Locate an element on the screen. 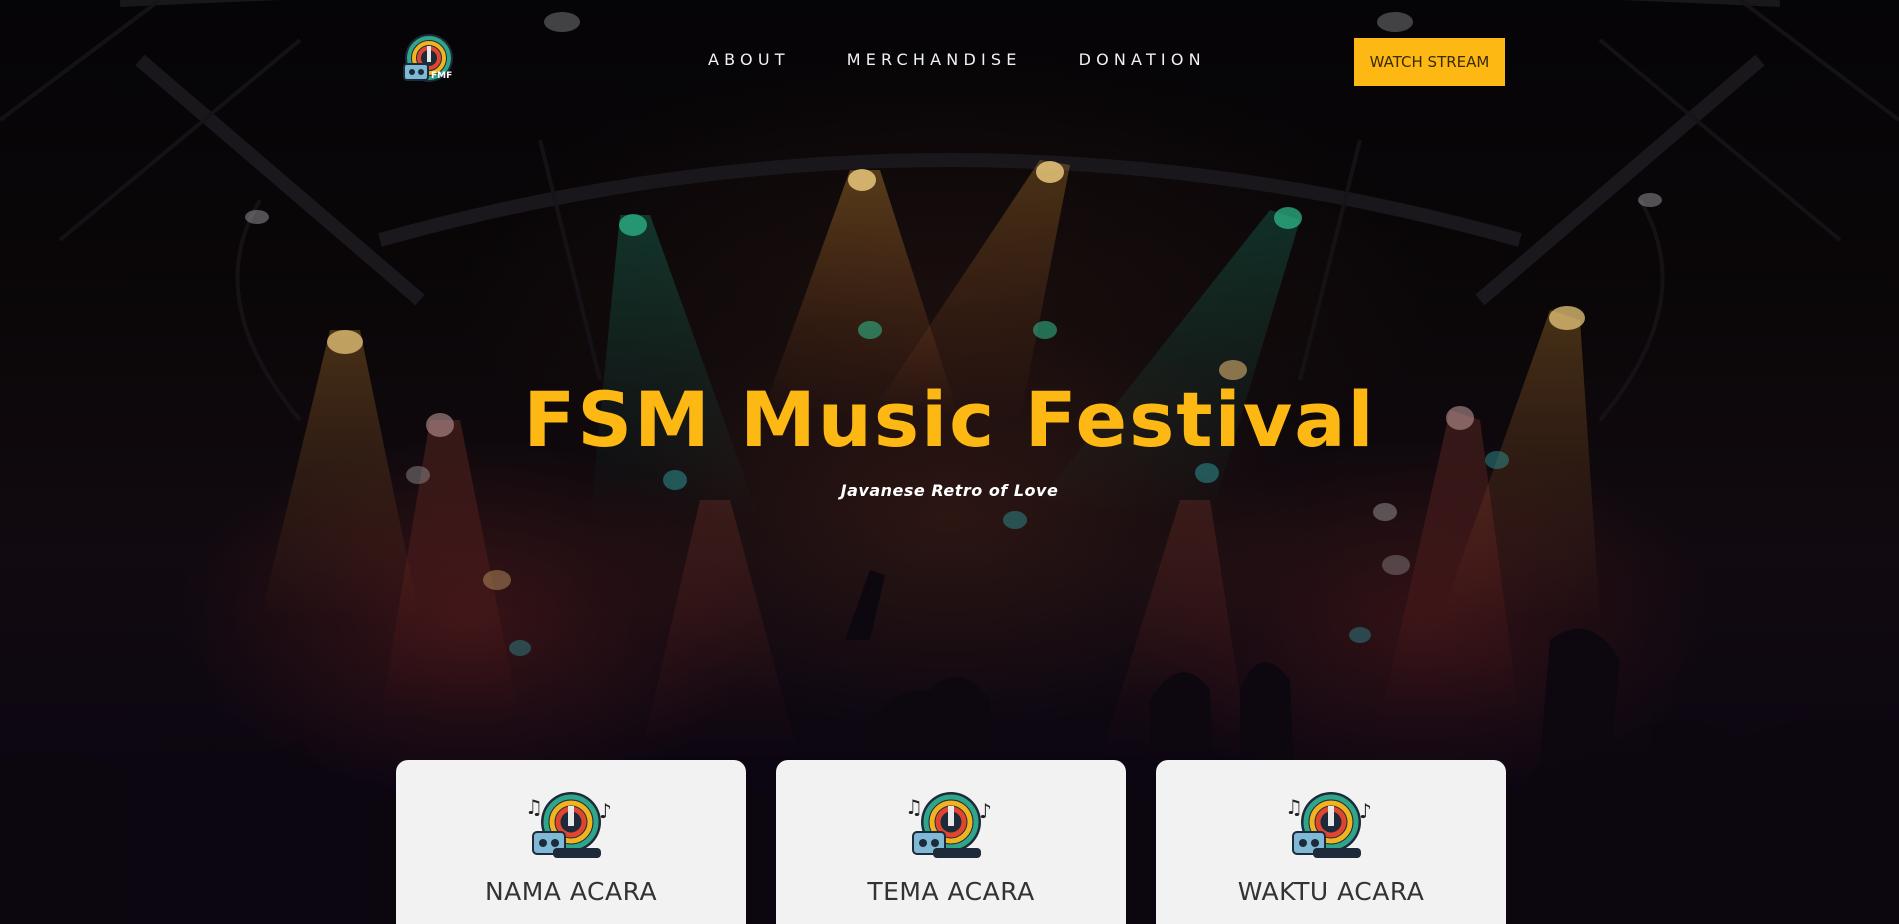 Image resolution: width=1899 pixels, height=924 pixels. fmf-logo: FMF is located at coordinates (429, 60).